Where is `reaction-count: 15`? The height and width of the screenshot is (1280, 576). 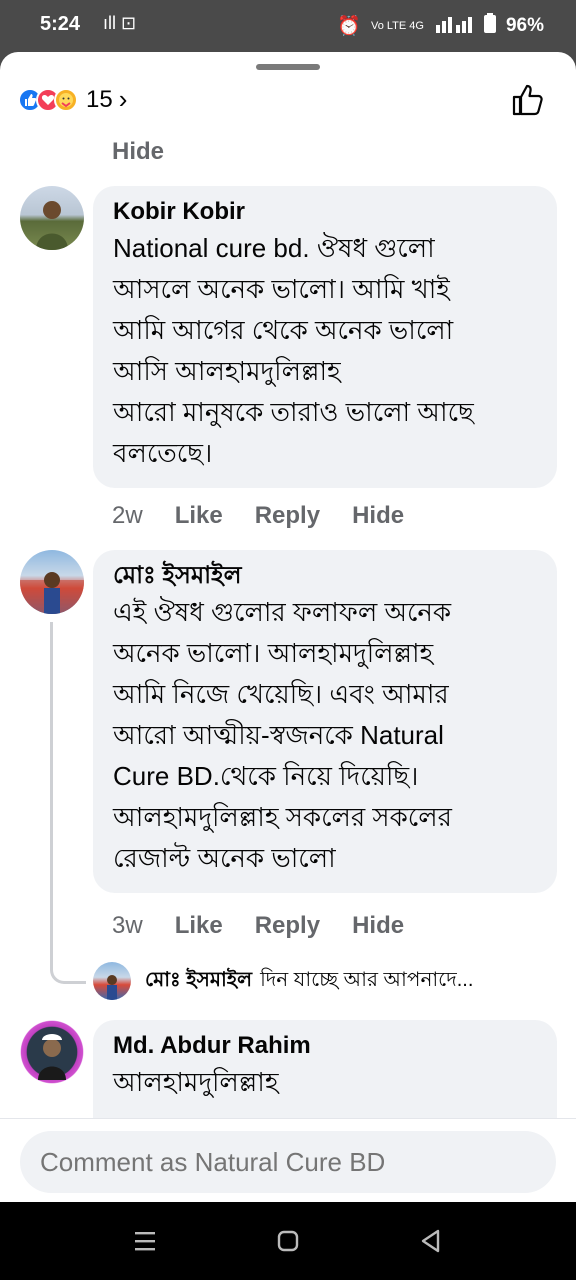
reaction-count: 15 is located at coordinates (99, 99).